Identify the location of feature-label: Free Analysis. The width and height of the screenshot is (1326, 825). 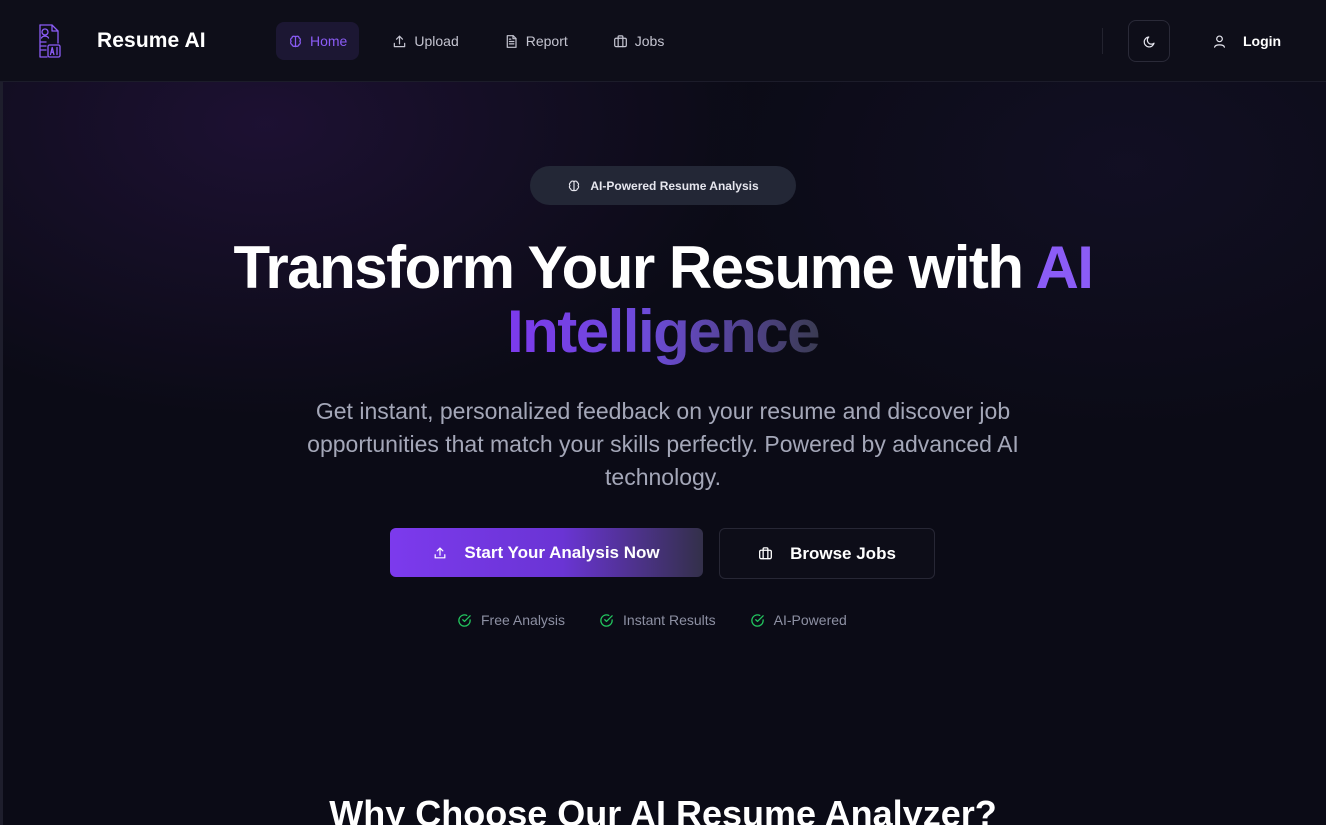
(523, 620).